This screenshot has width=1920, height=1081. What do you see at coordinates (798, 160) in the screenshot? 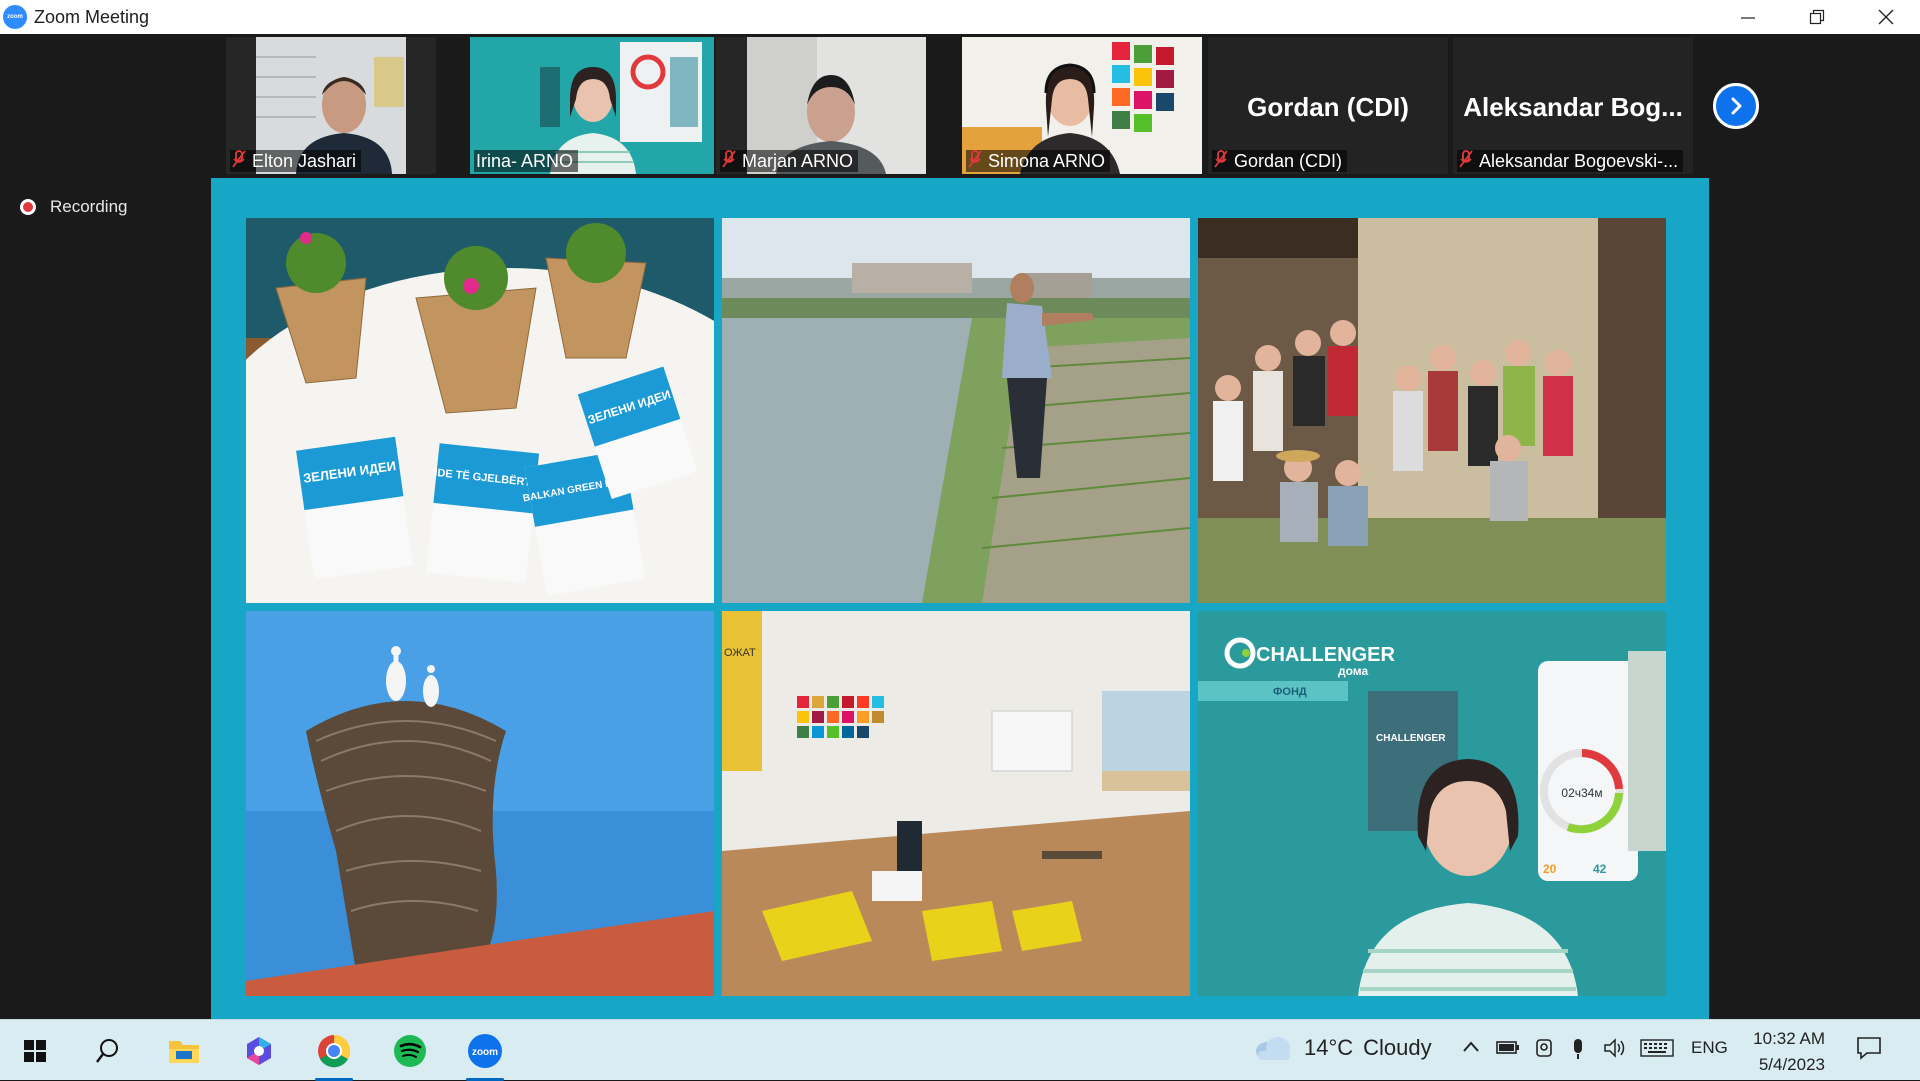
I see `participant-name: Marjan ARNO` at bounding box center [798, 160].